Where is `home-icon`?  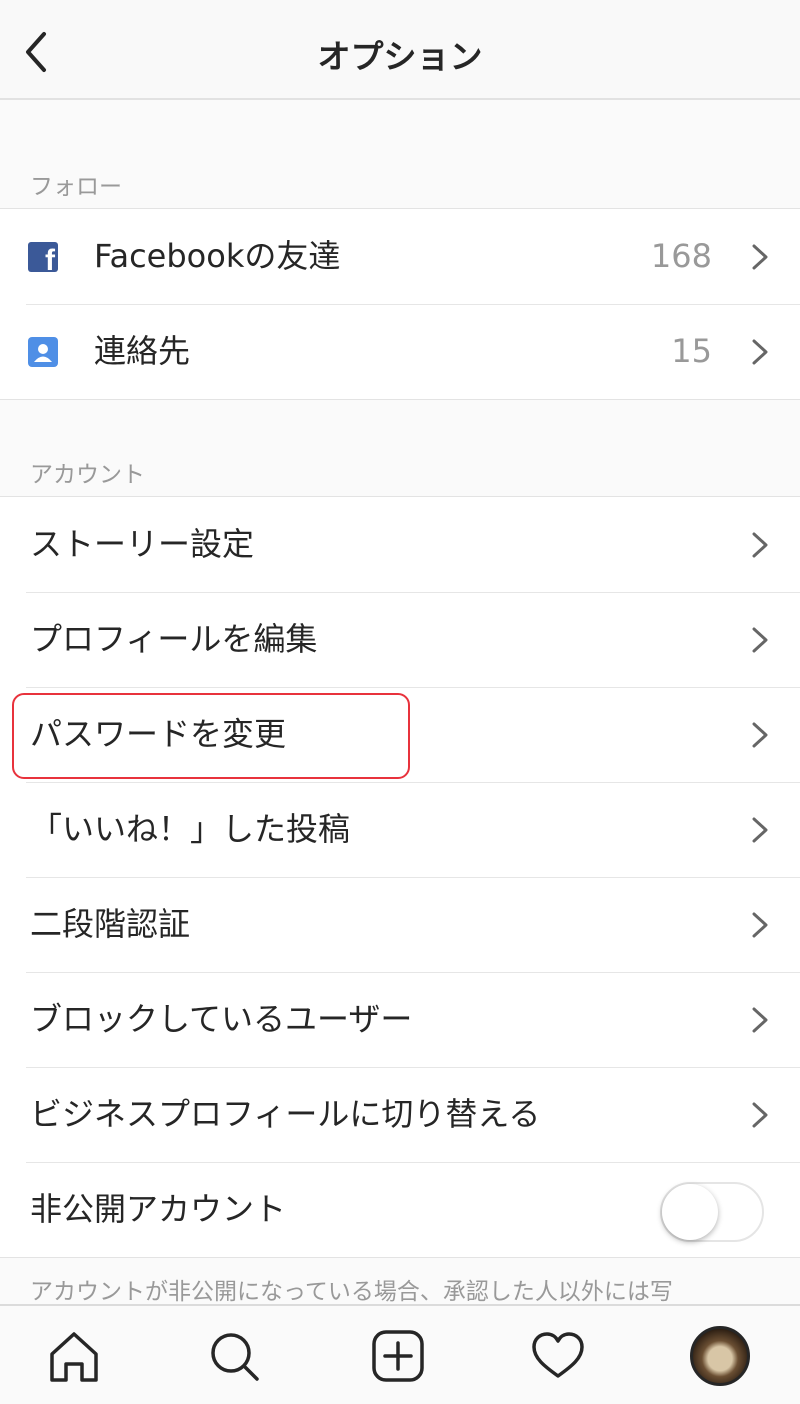 home-icon is located at coordinates (74, 1357).